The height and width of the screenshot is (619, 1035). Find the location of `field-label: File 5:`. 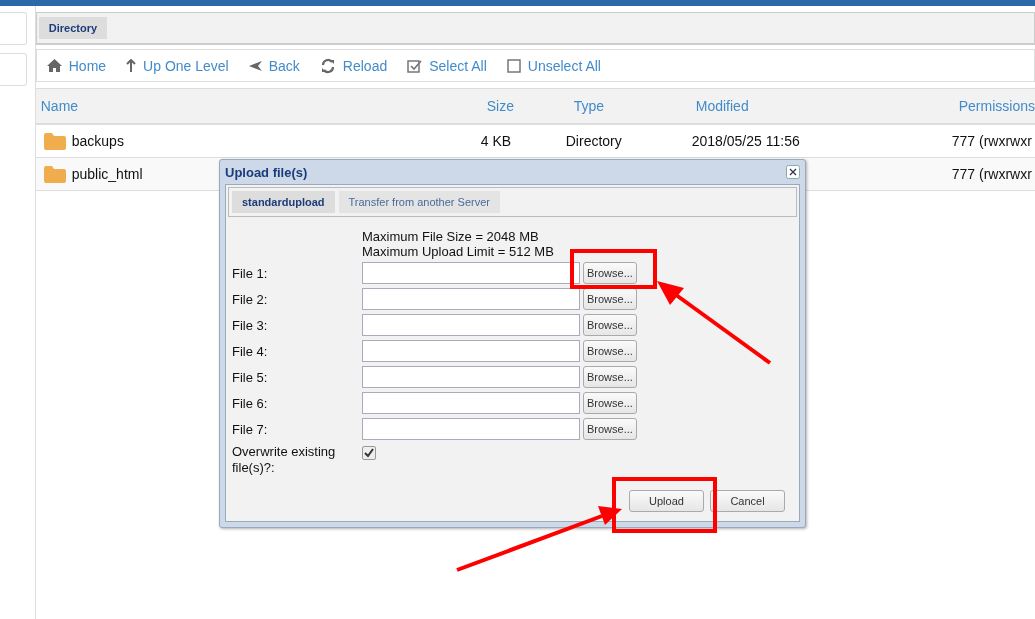

field-label: File 5: is located at coordinates (250, 377).